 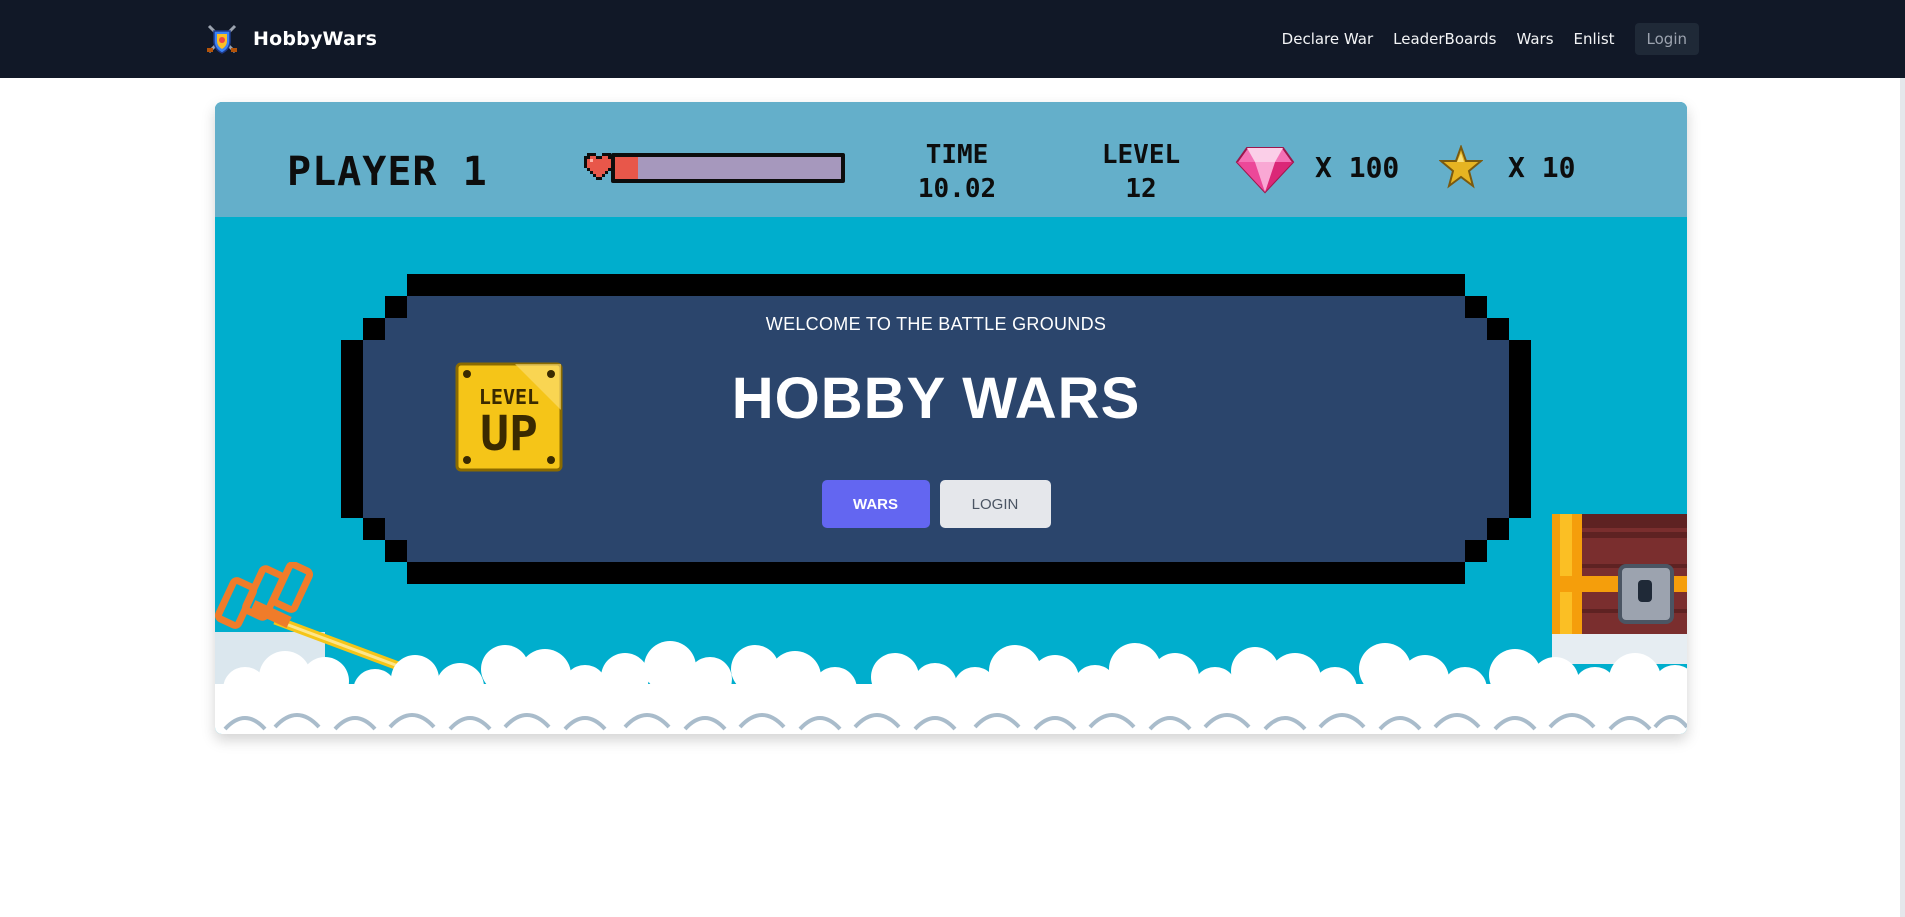 What do you see at coordinates (315, 39) in the screenshot?
I see `brand-name: HobbyWars` at bounding box center [315, 39].